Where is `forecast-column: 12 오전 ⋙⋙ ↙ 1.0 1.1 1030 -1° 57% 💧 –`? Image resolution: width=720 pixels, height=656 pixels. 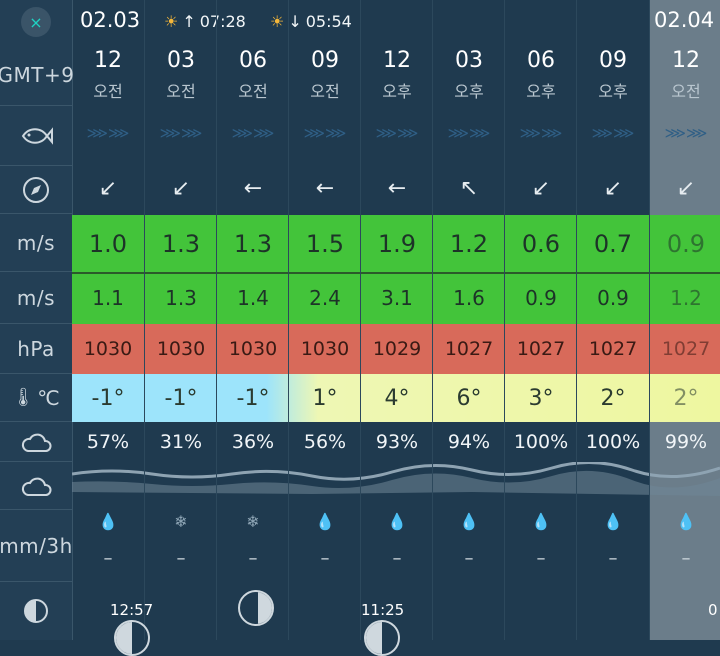 forecast-column: 12 오전 ⋙⋙ ↙ 1.0 1.1 1030 -1° 57% 💧 – is located at coordinates (108, 320).